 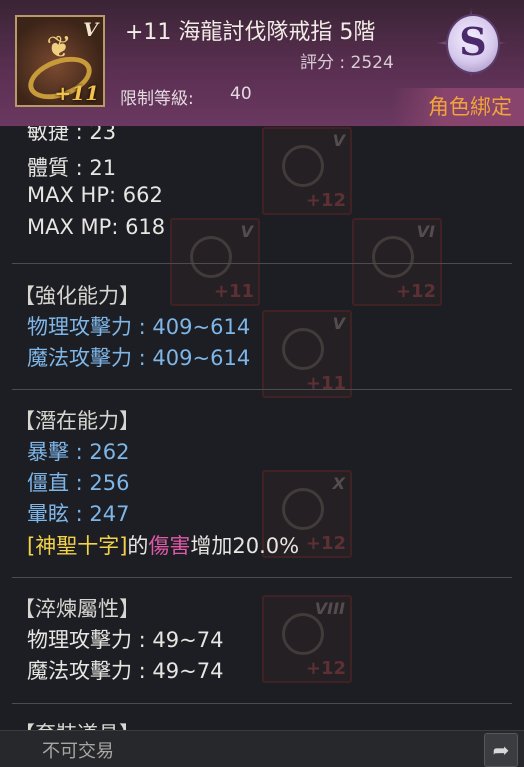 What do you see at coordinates (77, 546) in the screenshot?
I see `skill-name: [神聖十字]` at bounding box center [77, 546].